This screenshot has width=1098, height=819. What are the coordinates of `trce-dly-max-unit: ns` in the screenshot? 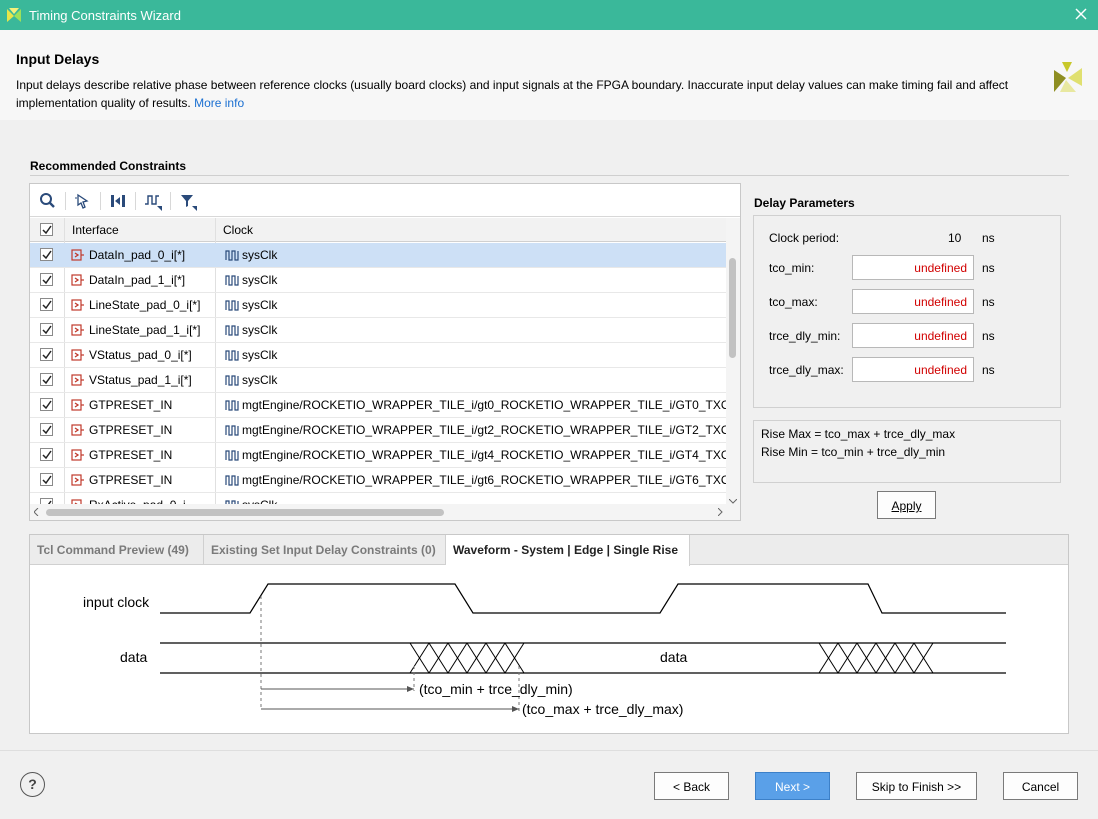 It's located at (988, 370).